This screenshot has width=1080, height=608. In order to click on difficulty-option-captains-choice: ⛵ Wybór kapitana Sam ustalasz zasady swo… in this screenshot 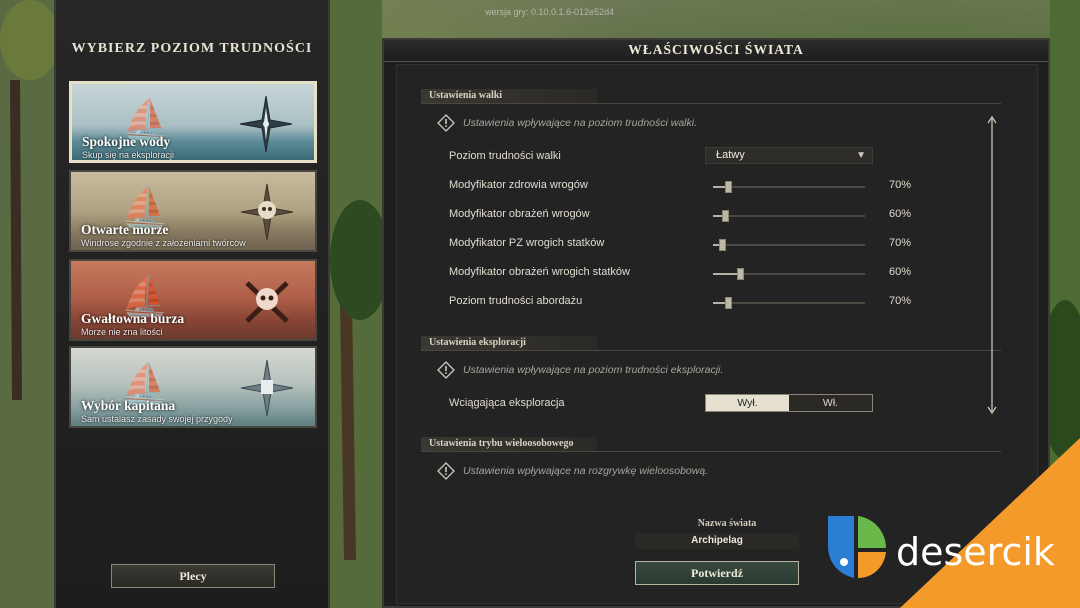, I will do `click(193, 387)`.